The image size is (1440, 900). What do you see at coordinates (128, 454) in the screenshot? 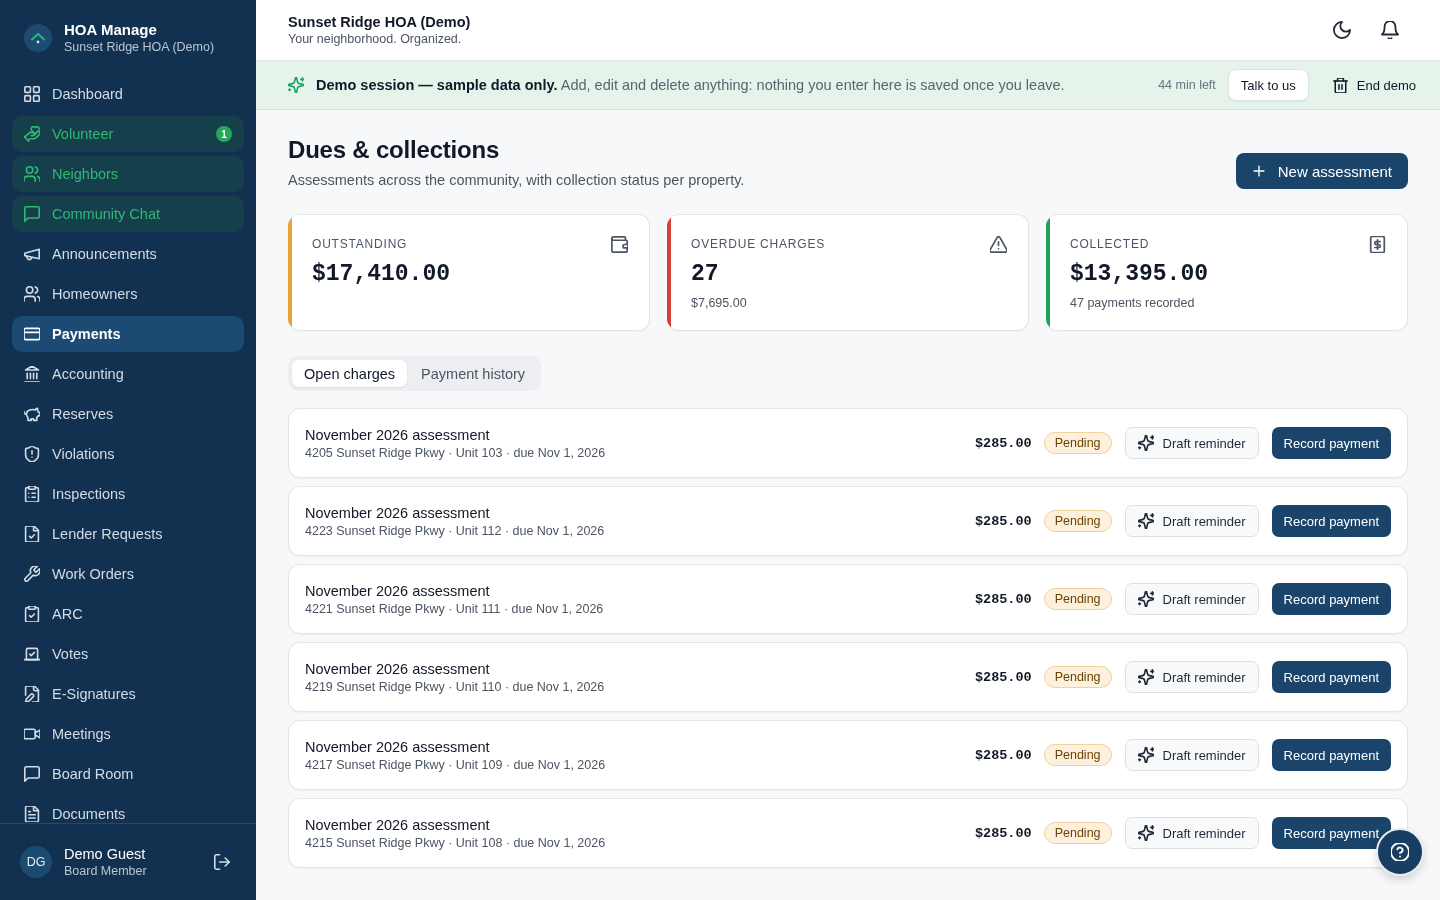
I see `nav-item: Violations` at bounding box center [128, 454].